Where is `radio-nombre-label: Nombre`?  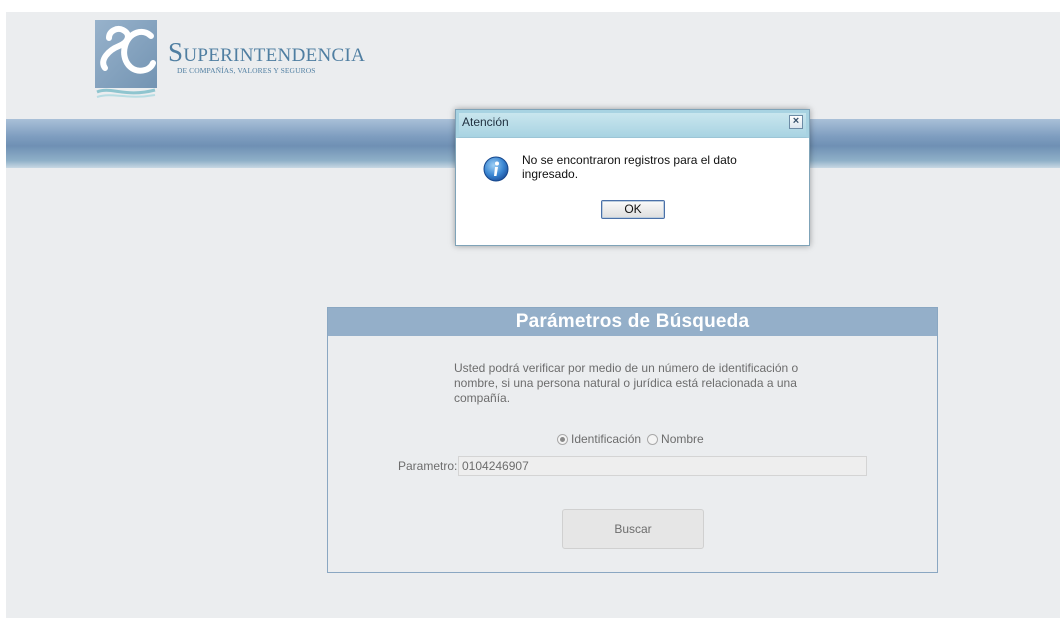 radio-nombre-label: Nombre is located at coordinates (682, 439).